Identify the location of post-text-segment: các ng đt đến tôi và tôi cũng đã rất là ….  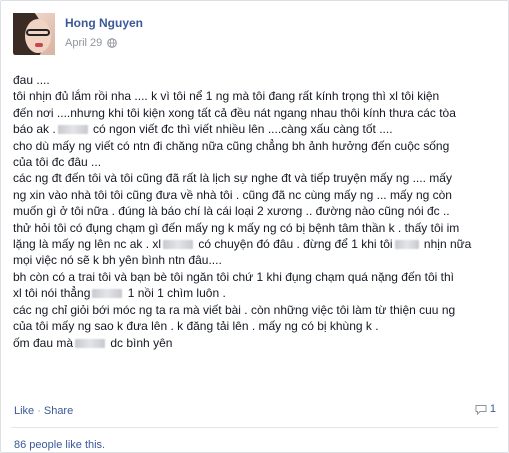
(232, 178).